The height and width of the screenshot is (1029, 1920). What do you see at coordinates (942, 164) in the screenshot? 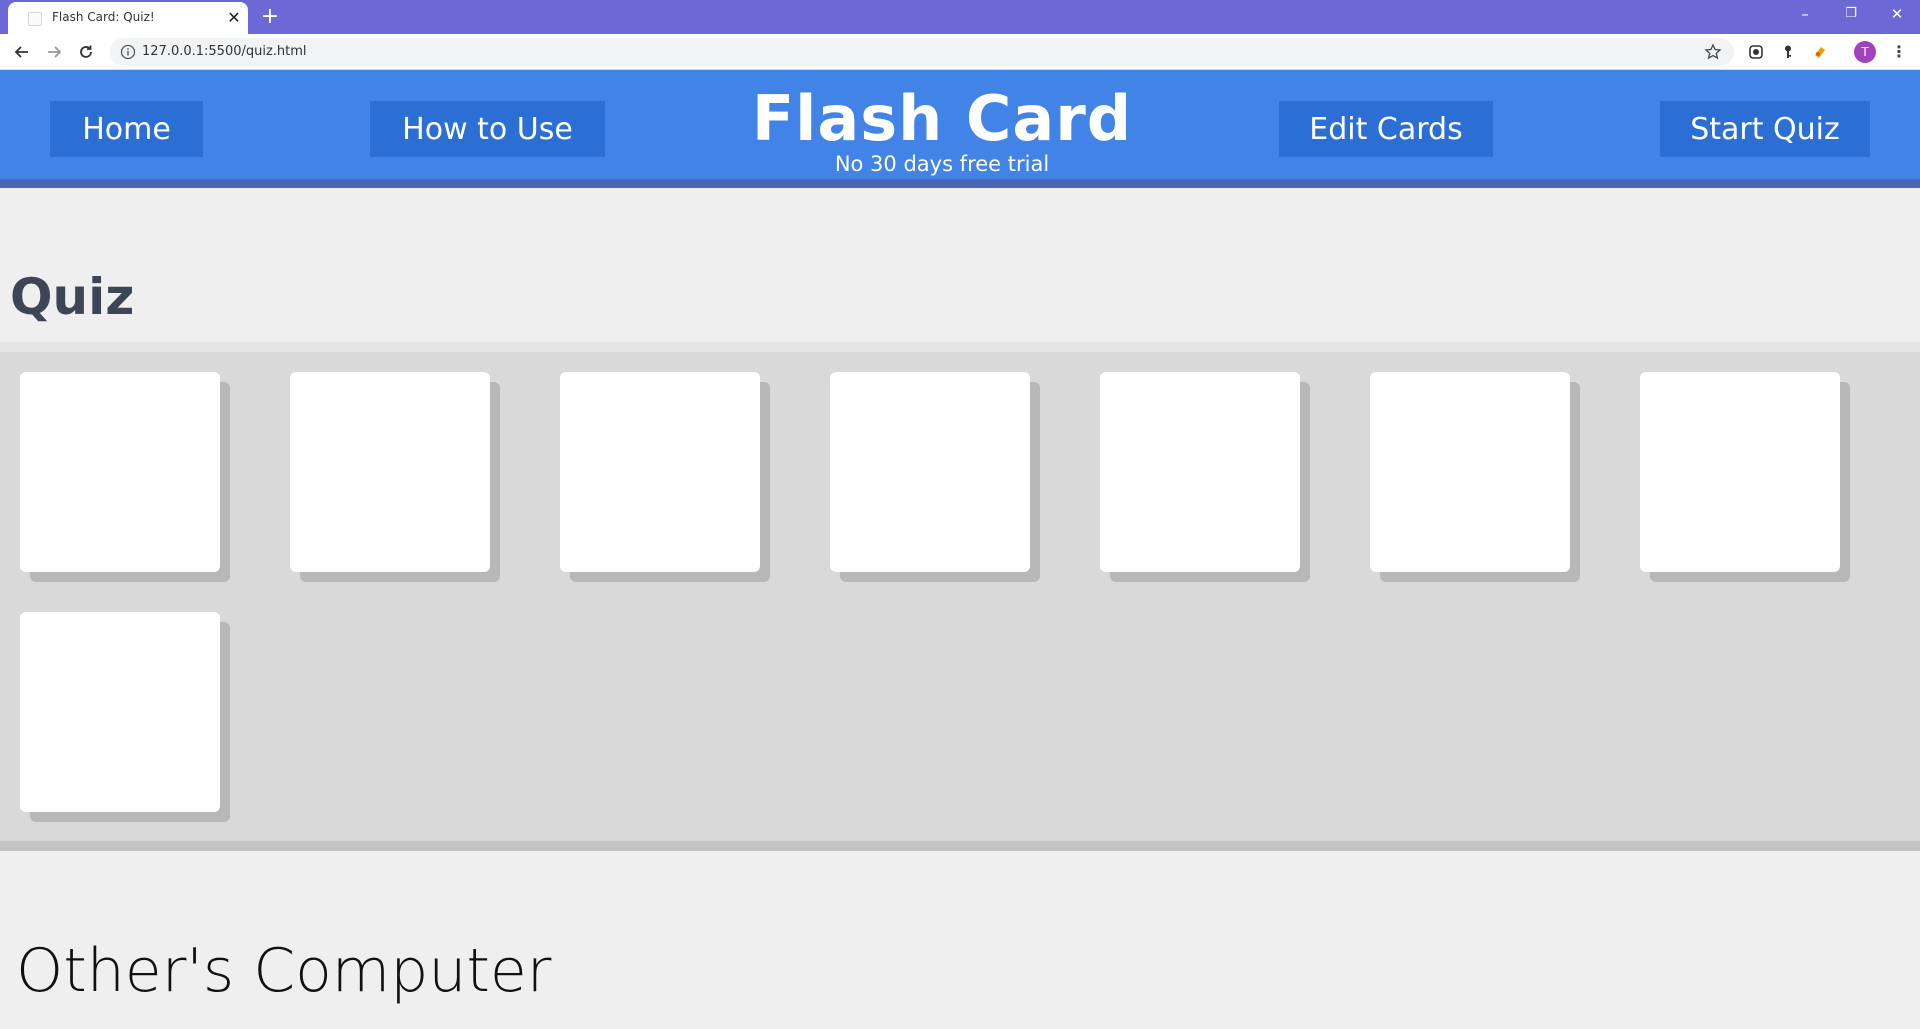
I see `brand-subtitle: No 30 days free trial` at bounding box center [942, 164].